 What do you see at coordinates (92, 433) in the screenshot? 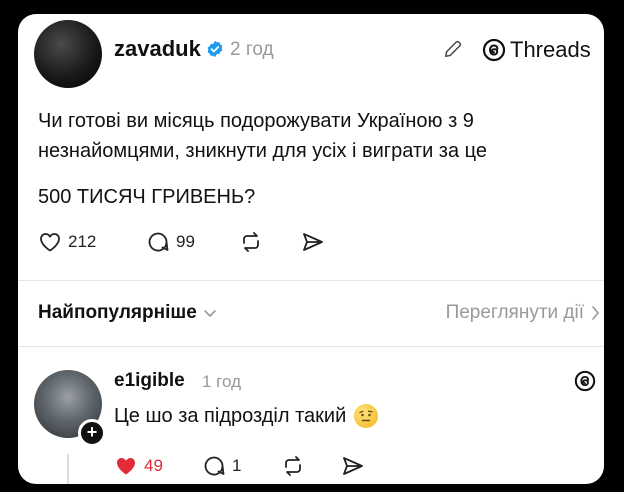
I see `follow-plus-icon: +` at bounding box center [92, 433].